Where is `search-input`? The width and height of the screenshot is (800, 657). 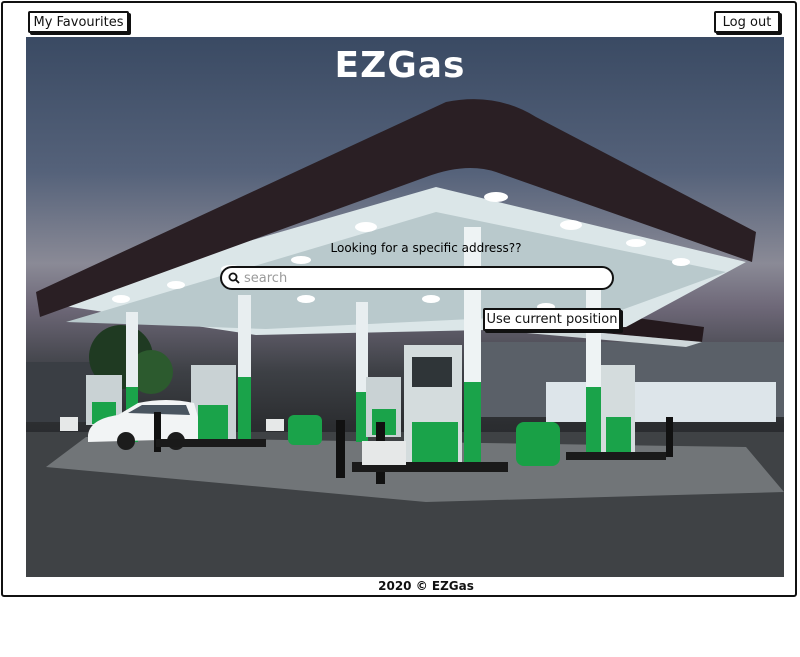 search-input is located at coordinates (419, 278).